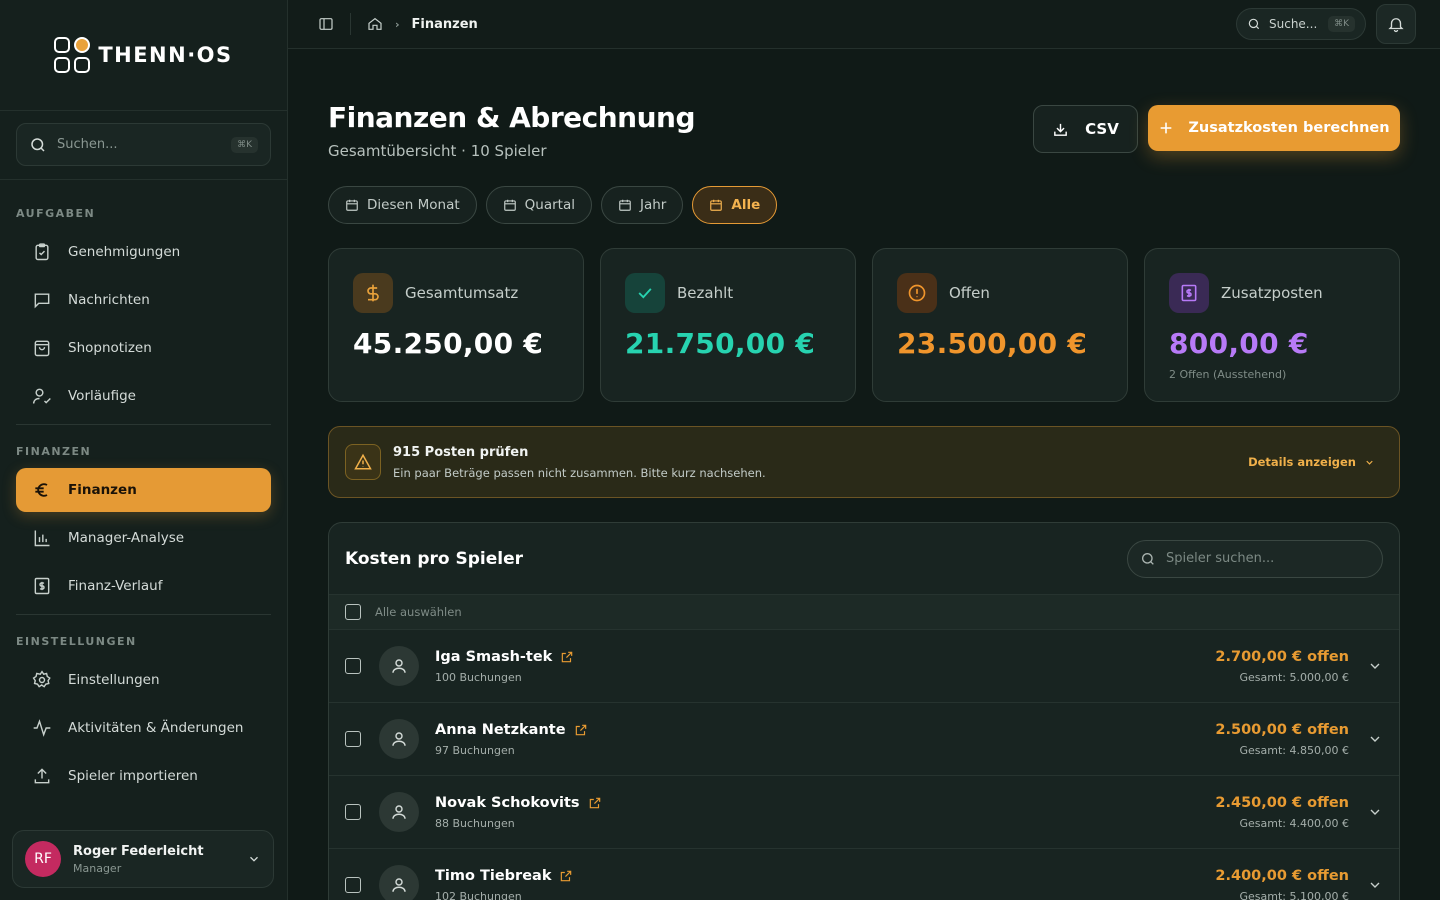 The height and width of the screenshot is (900, 1440). I want to click on csv-export-button: CSV, so click(1085, 129).